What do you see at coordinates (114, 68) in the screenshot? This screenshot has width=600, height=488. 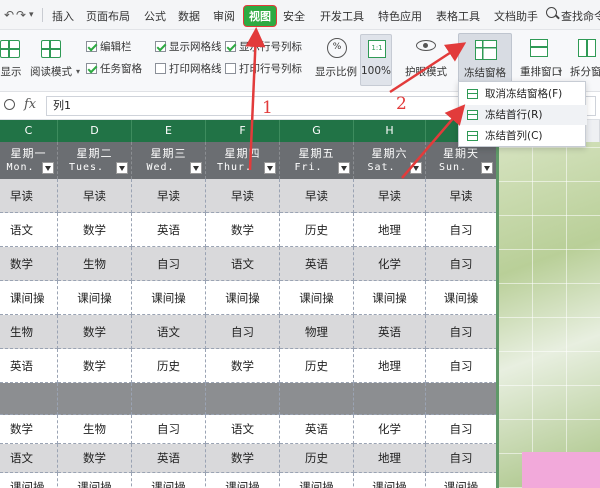 I see `checkbox-task-pane: 任务窗格` at bounding box center [114, 68].